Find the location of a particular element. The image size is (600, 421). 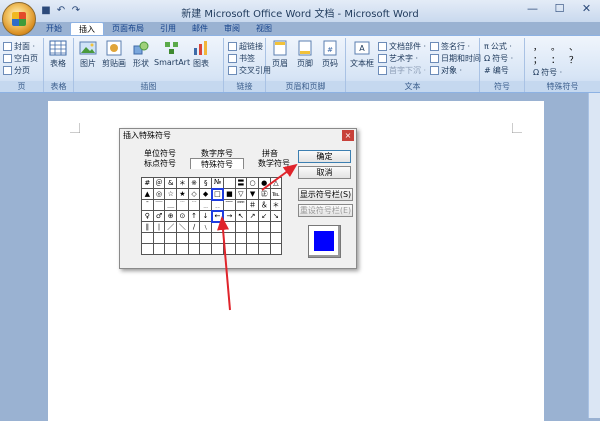

symbol-cell: → is located at coordinates (229, 216).